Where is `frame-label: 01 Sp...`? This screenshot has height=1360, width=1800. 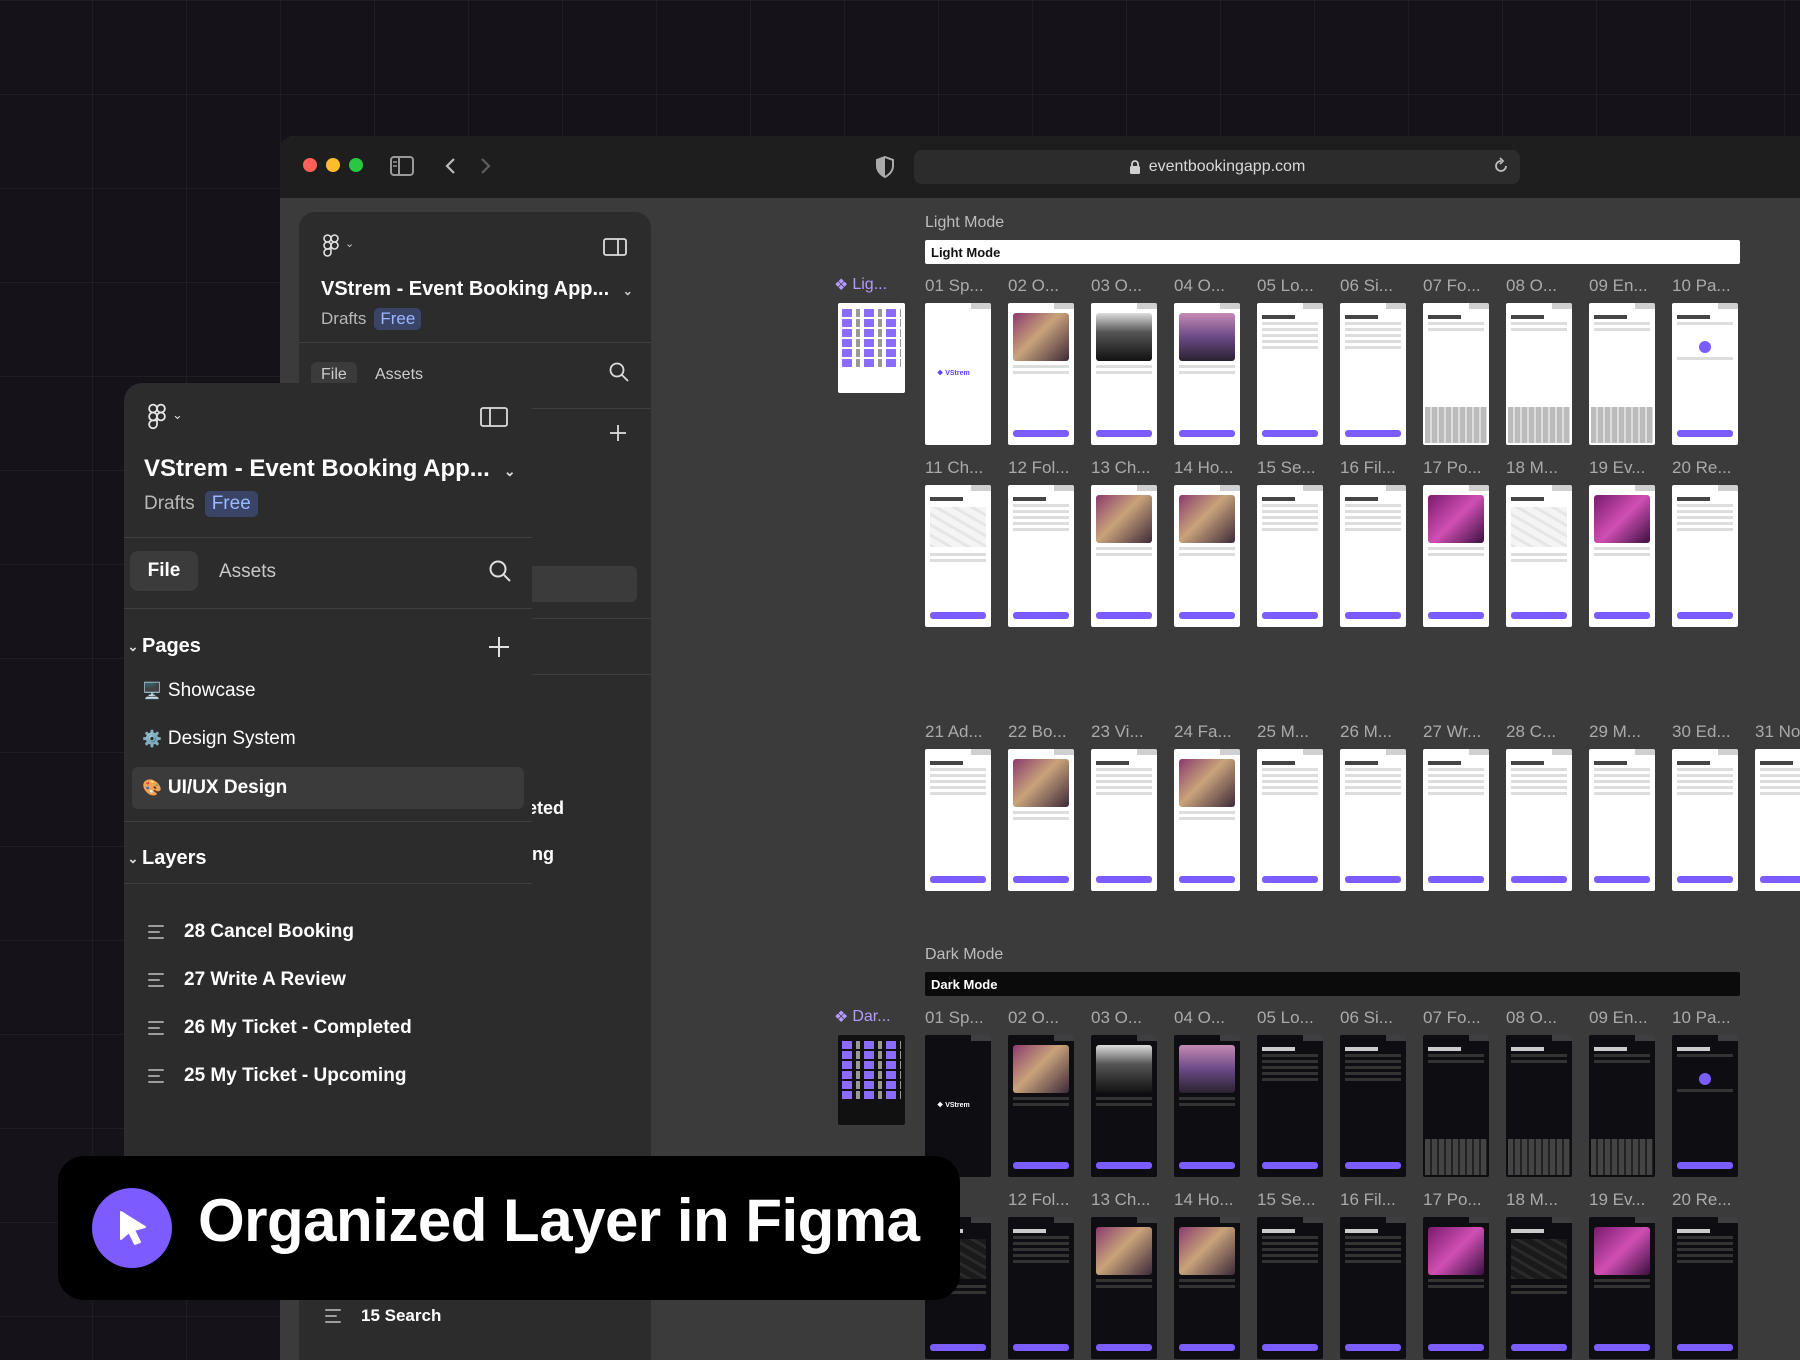
frame-label: 01 Sp... is located at coordinates (954, 1018).